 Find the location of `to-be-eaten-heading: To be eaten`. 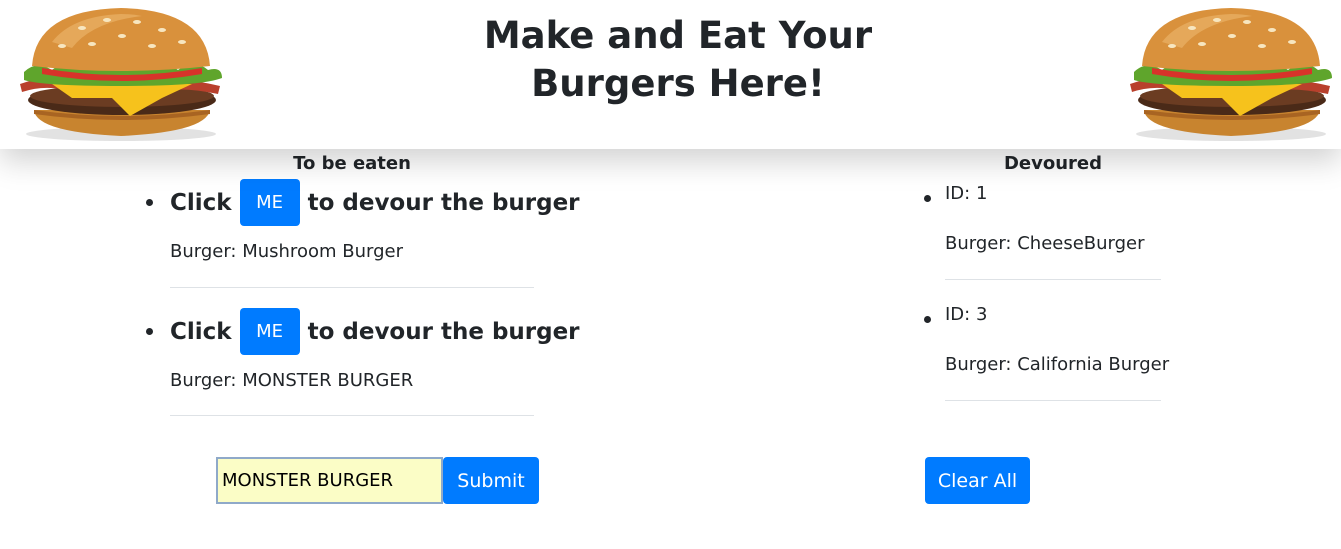

to-be-eaten-heading: To be eaten is located at coordinates (352, 163).